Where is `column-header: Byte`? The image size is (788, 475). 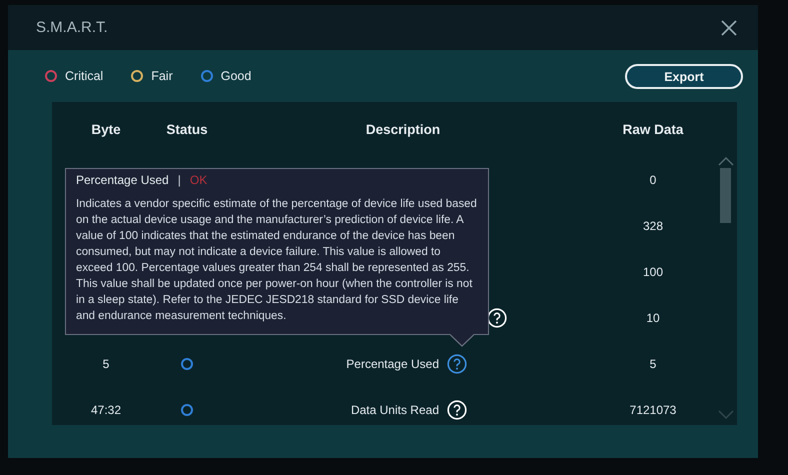 column-header: Byte is located at coordinates (106, 129).